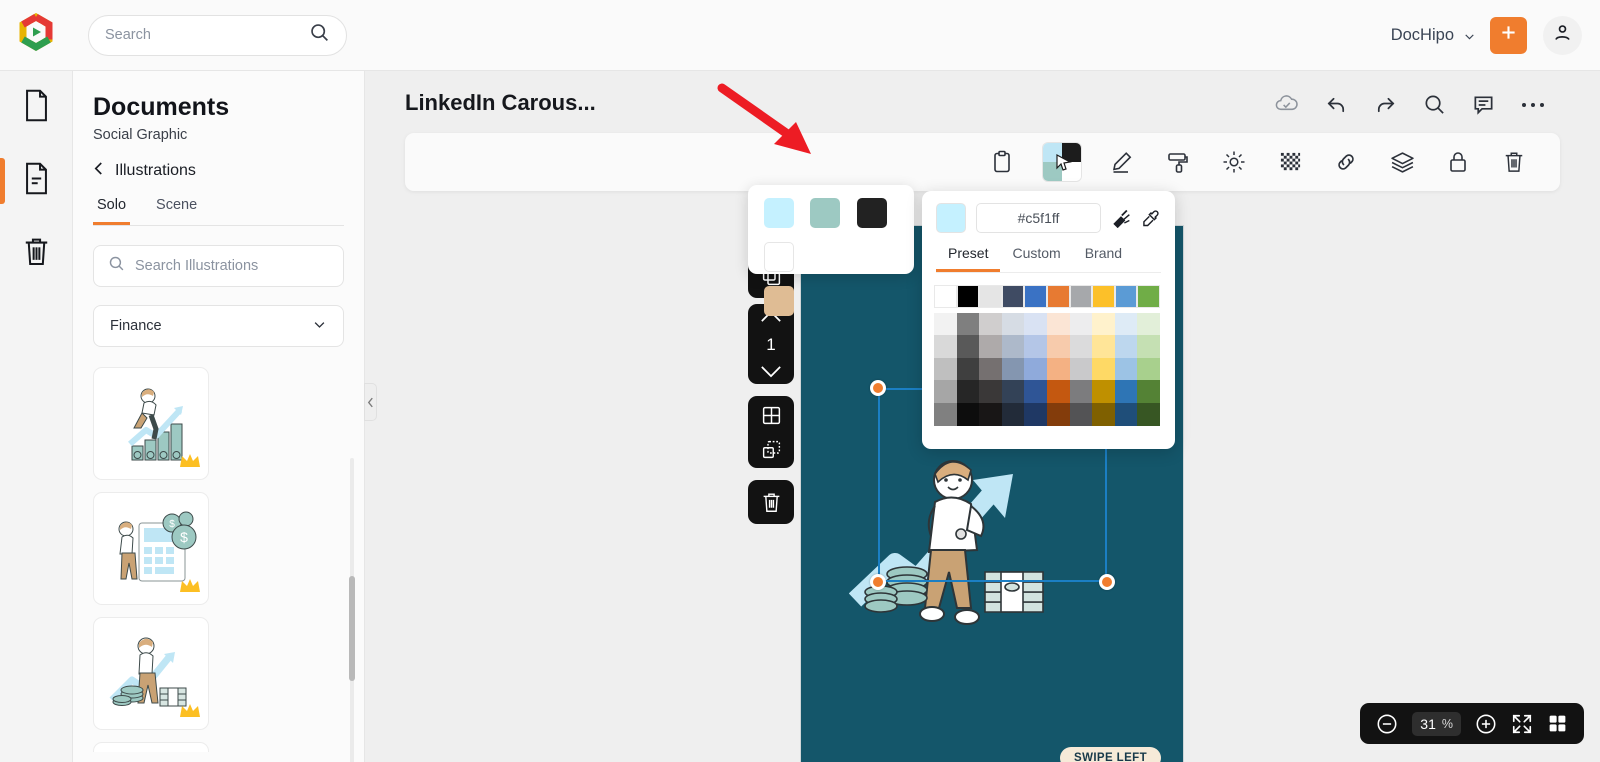 This screenshot has width=1600, height=762. What do you see at coordinates (1432, 35) in the screenshot?
I see `workspace-selector: DocHipo` at bounding box center [1432, 35].